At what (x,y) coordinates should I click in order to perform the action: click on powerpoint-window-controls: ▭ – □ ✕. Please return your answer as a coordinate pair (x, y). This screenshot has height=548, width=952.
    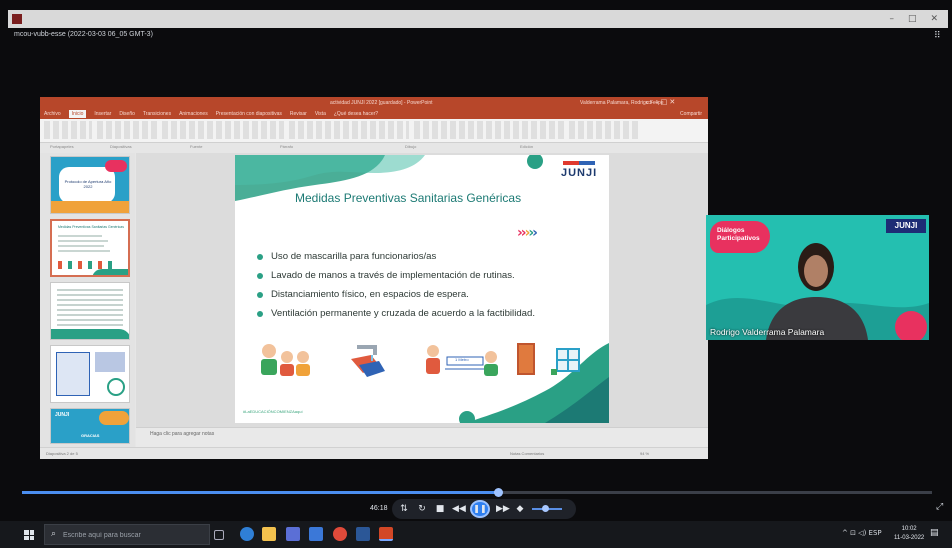
    Looking at the image, I should click on (660, 102).